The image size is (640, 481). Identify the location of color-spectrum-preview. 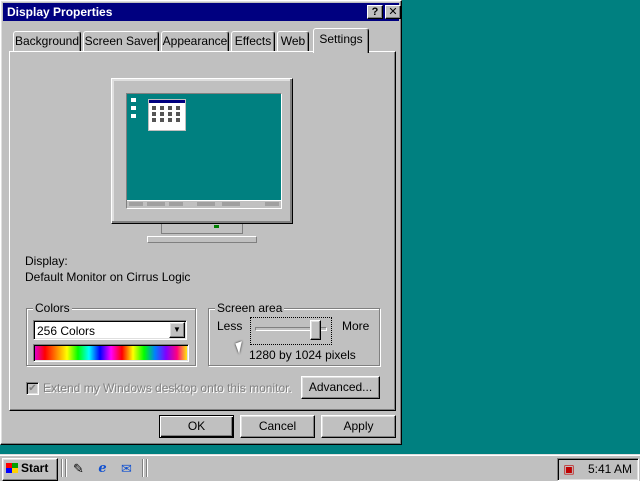
(111, 353).